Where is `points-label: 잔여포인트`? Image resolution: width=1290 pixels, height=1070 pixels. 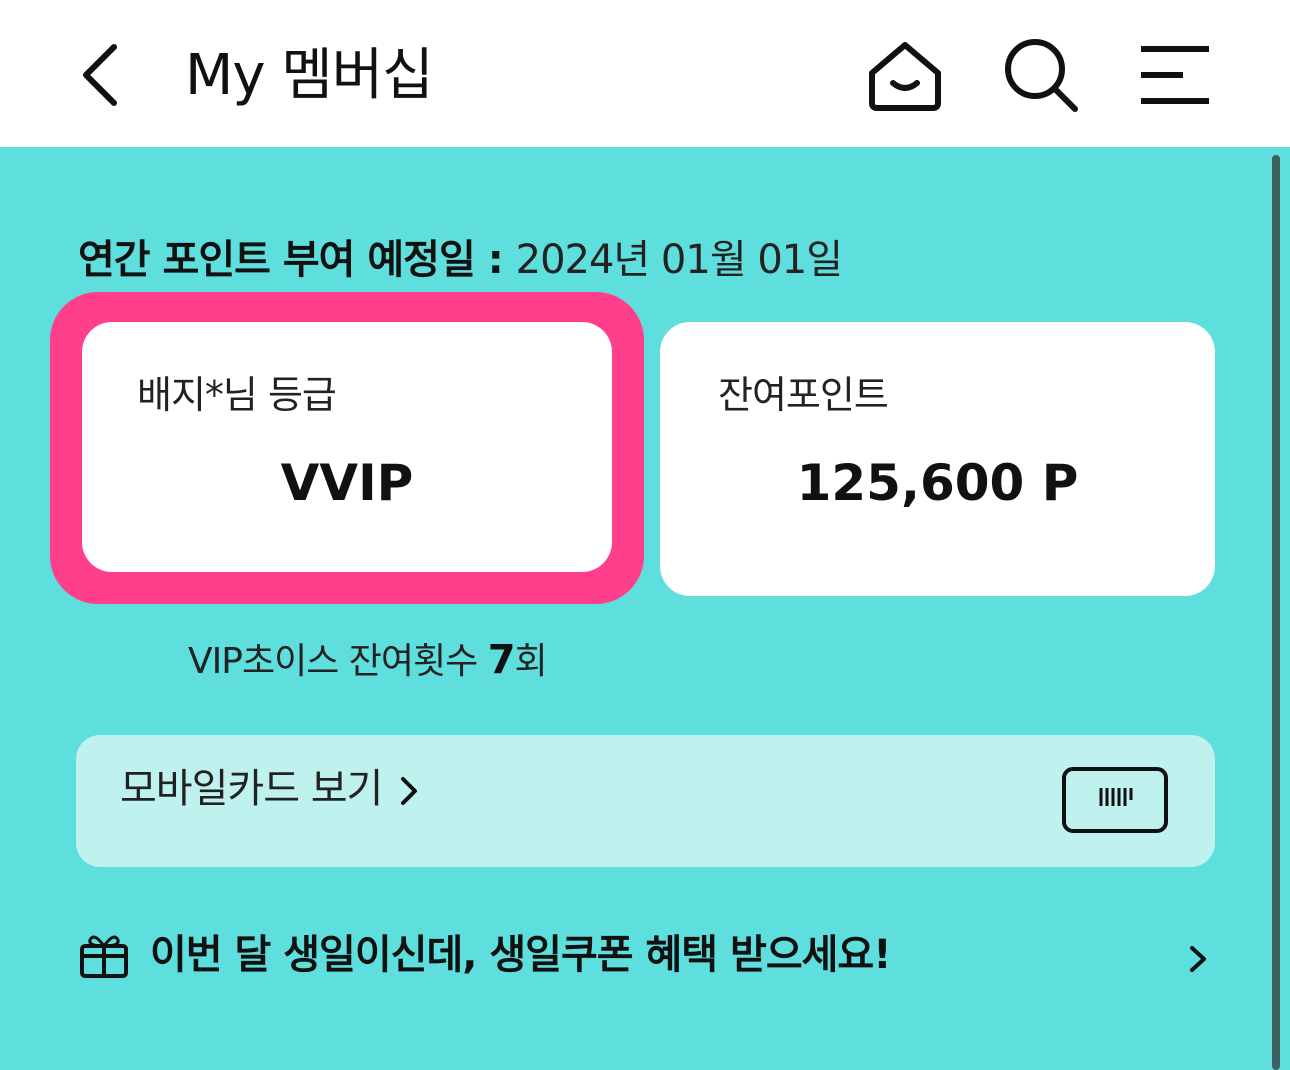
points-label: 잔여포인트 is located at coordinates (803, 395).